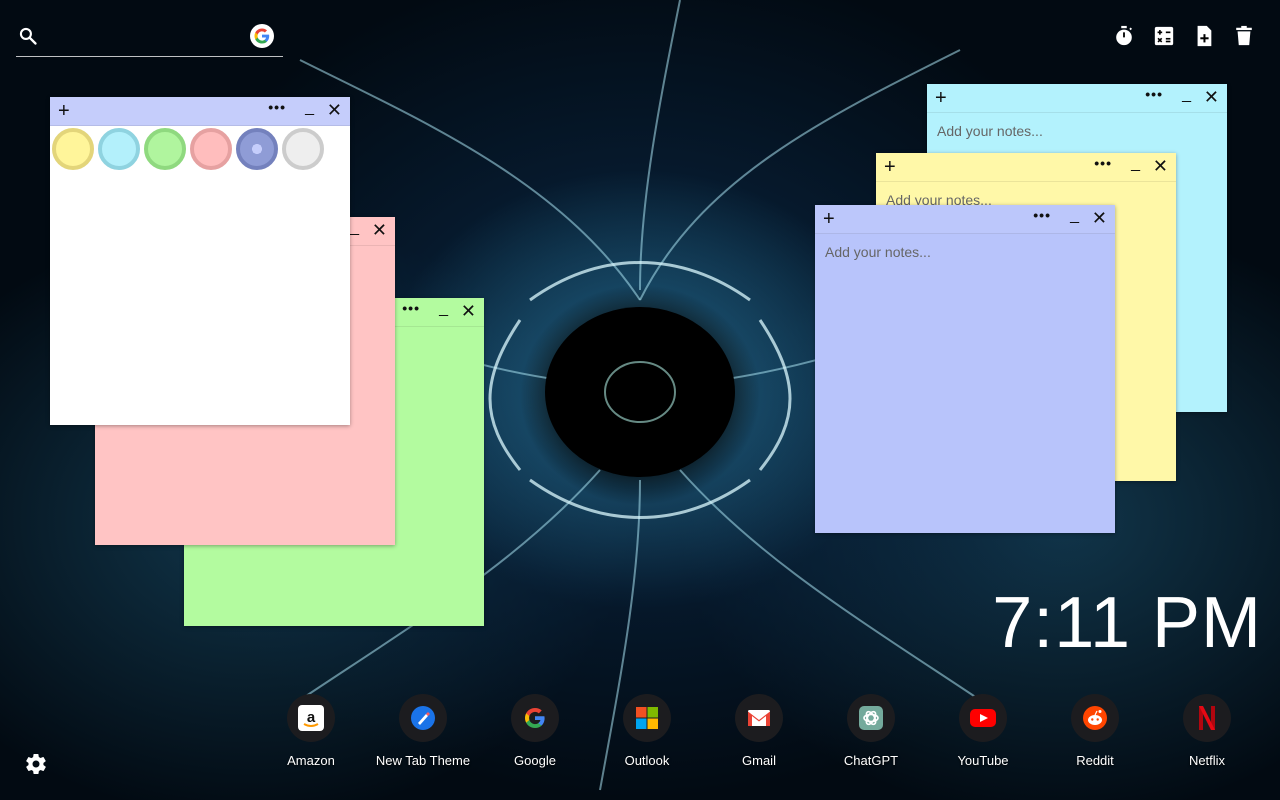 Image resolution: width=1280 pixels, height=800 pixels. What do you see at coordinates (262, 36) in the screenshot?
I see `google-g-icon` at bounding box center [262, 36].